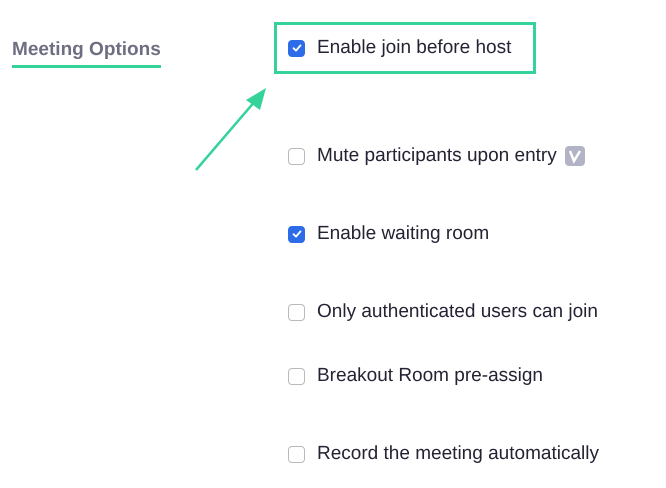 This screenshot has height=488, width=666. I want to click on option-label: Enable waiting room, so click(403, 234).